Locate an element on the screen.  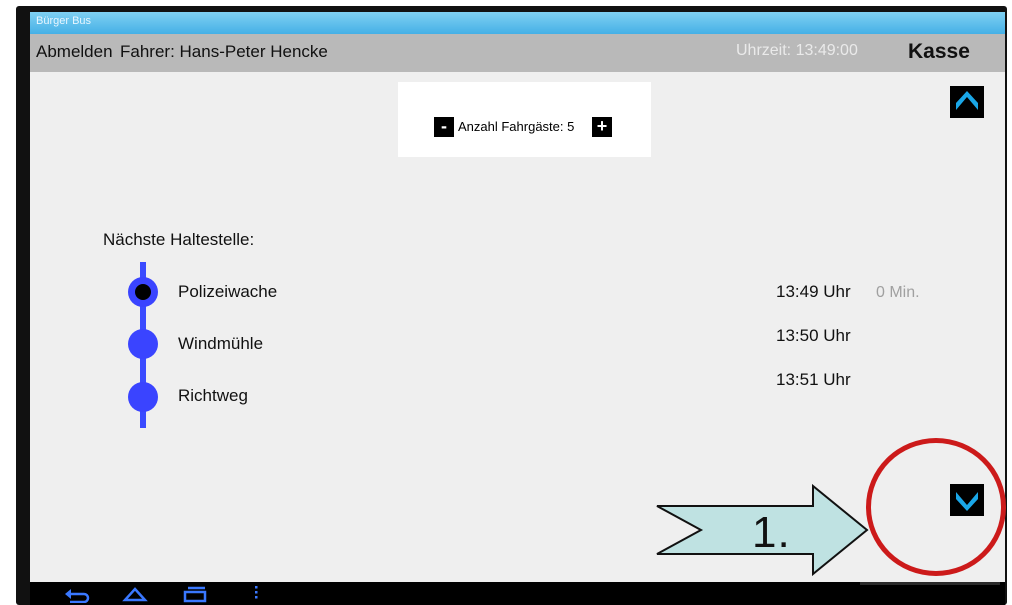
current-stop-indicator is located at coordinates (143, 292).